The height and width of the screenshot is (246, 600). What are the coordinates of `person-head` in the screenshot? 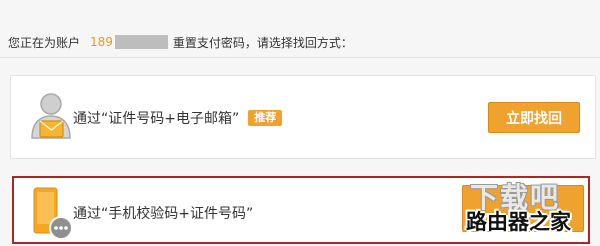 It's located at (51, 104).